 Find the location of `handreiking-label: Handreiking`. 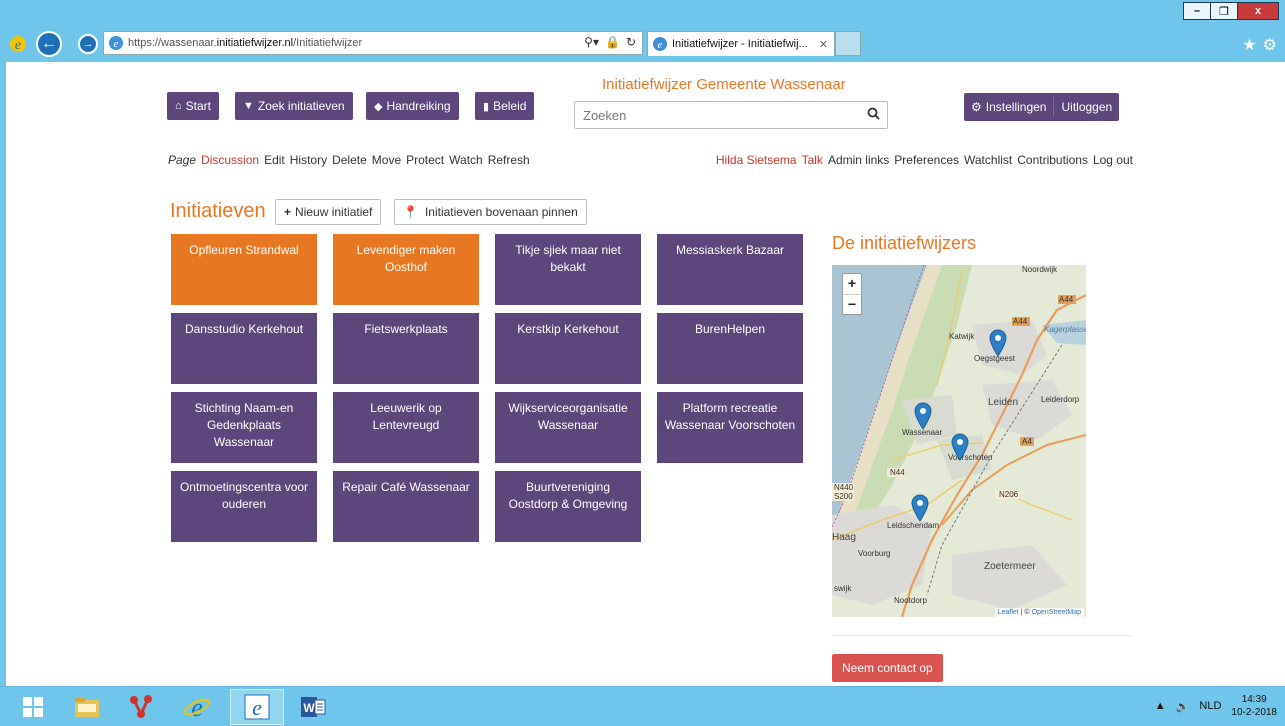

handreiking-label: Handreiking is located at coordinates (418, 106).